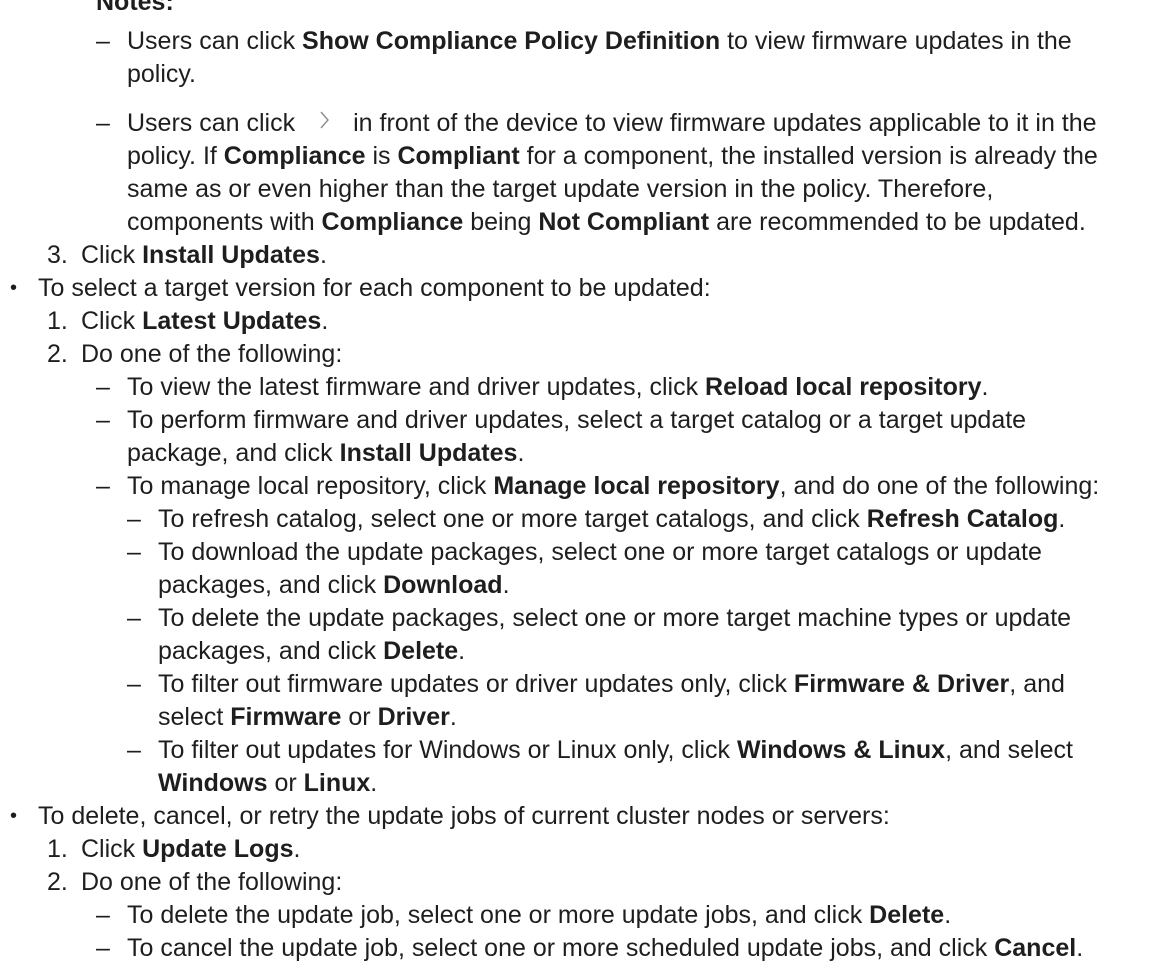  I want to click on section-3-step-2: Do one of the following:, so click(212, 882).